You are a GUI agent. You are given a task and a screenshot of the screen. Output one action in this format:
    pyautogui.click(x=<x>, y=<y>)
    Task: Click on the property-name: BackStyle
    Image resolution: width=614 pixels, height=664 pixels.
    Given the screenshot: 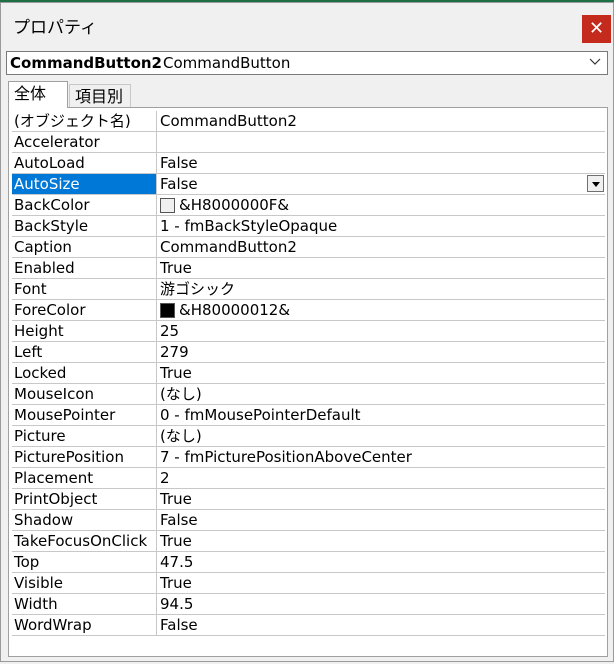 What is the action you would take?
    pyautogui.click(x=84, y=226)
    